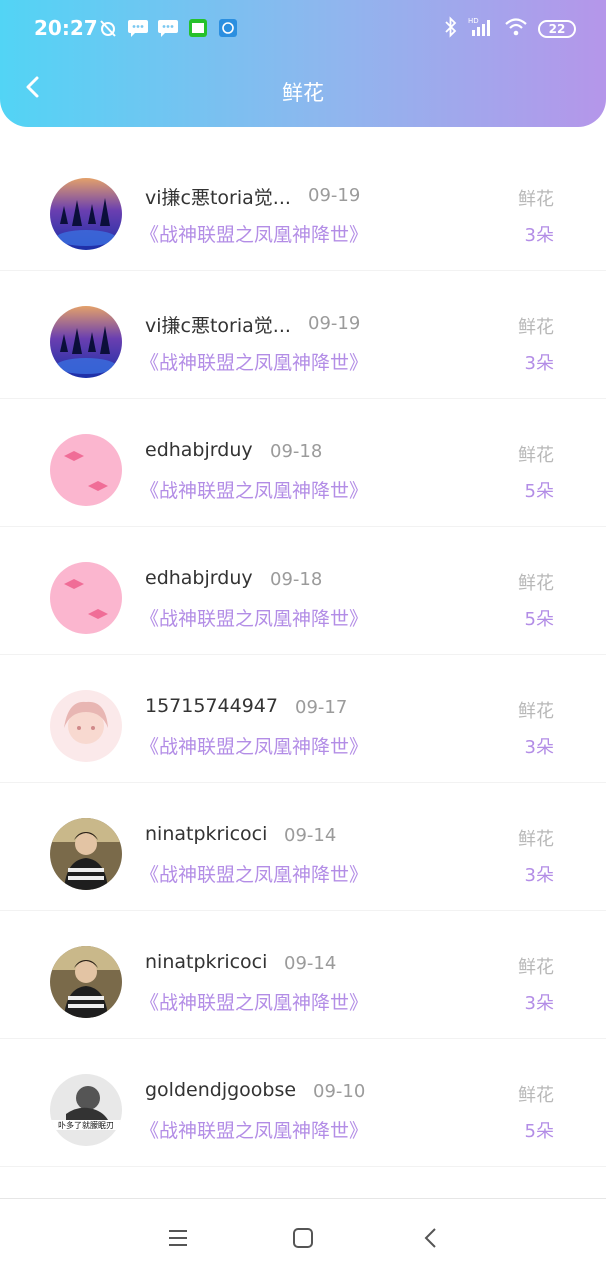 This screenshot has height=1280, width=606. Describe the element at coordinates (211, 706) in the screenshot. I see `user-name: 15715744947` at that location.